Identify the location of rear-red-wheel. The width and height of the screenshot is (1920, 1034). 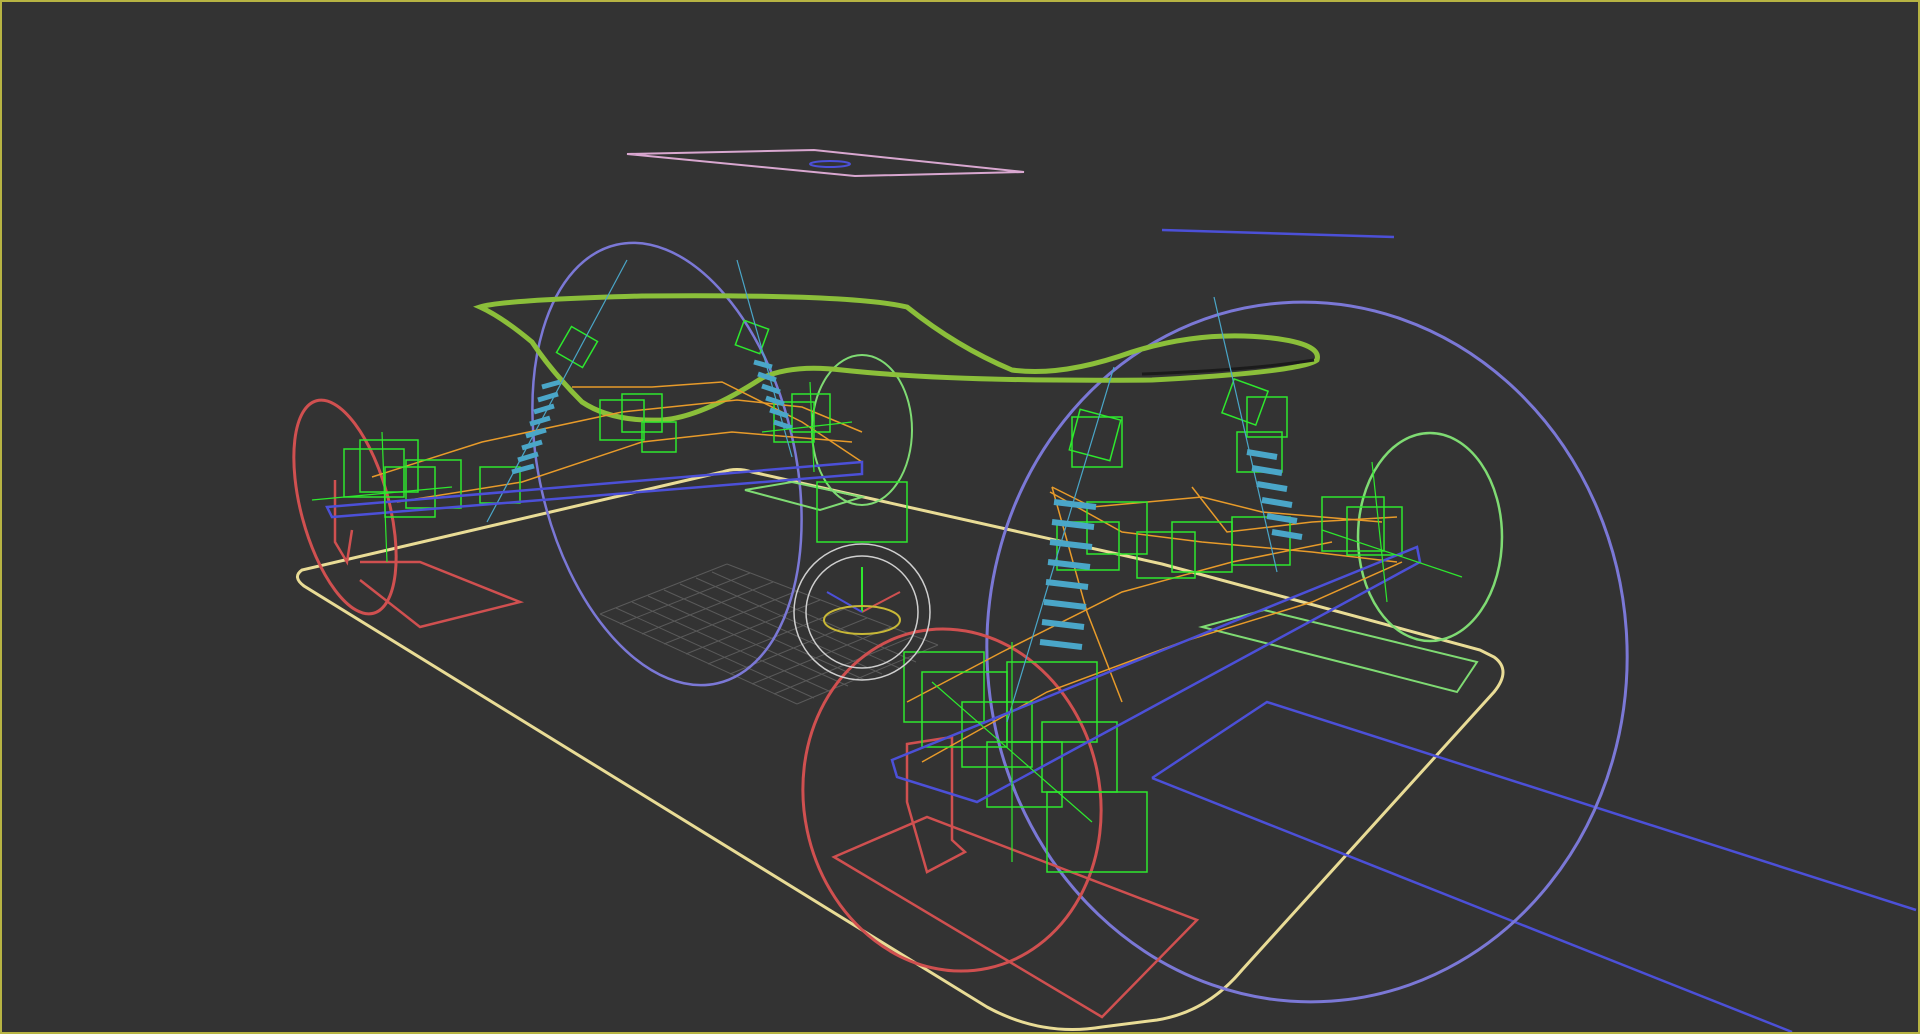
(345, 506).